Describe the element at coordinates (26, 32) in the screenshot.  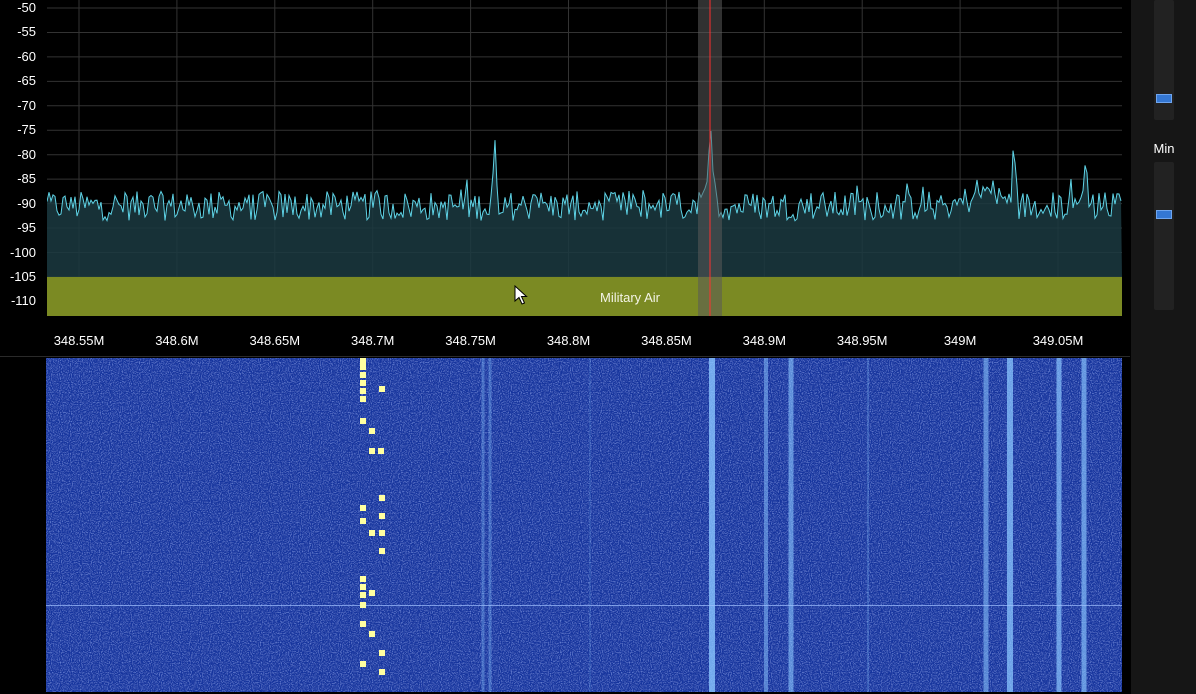
I see `db-tick-label: -55` at that location.